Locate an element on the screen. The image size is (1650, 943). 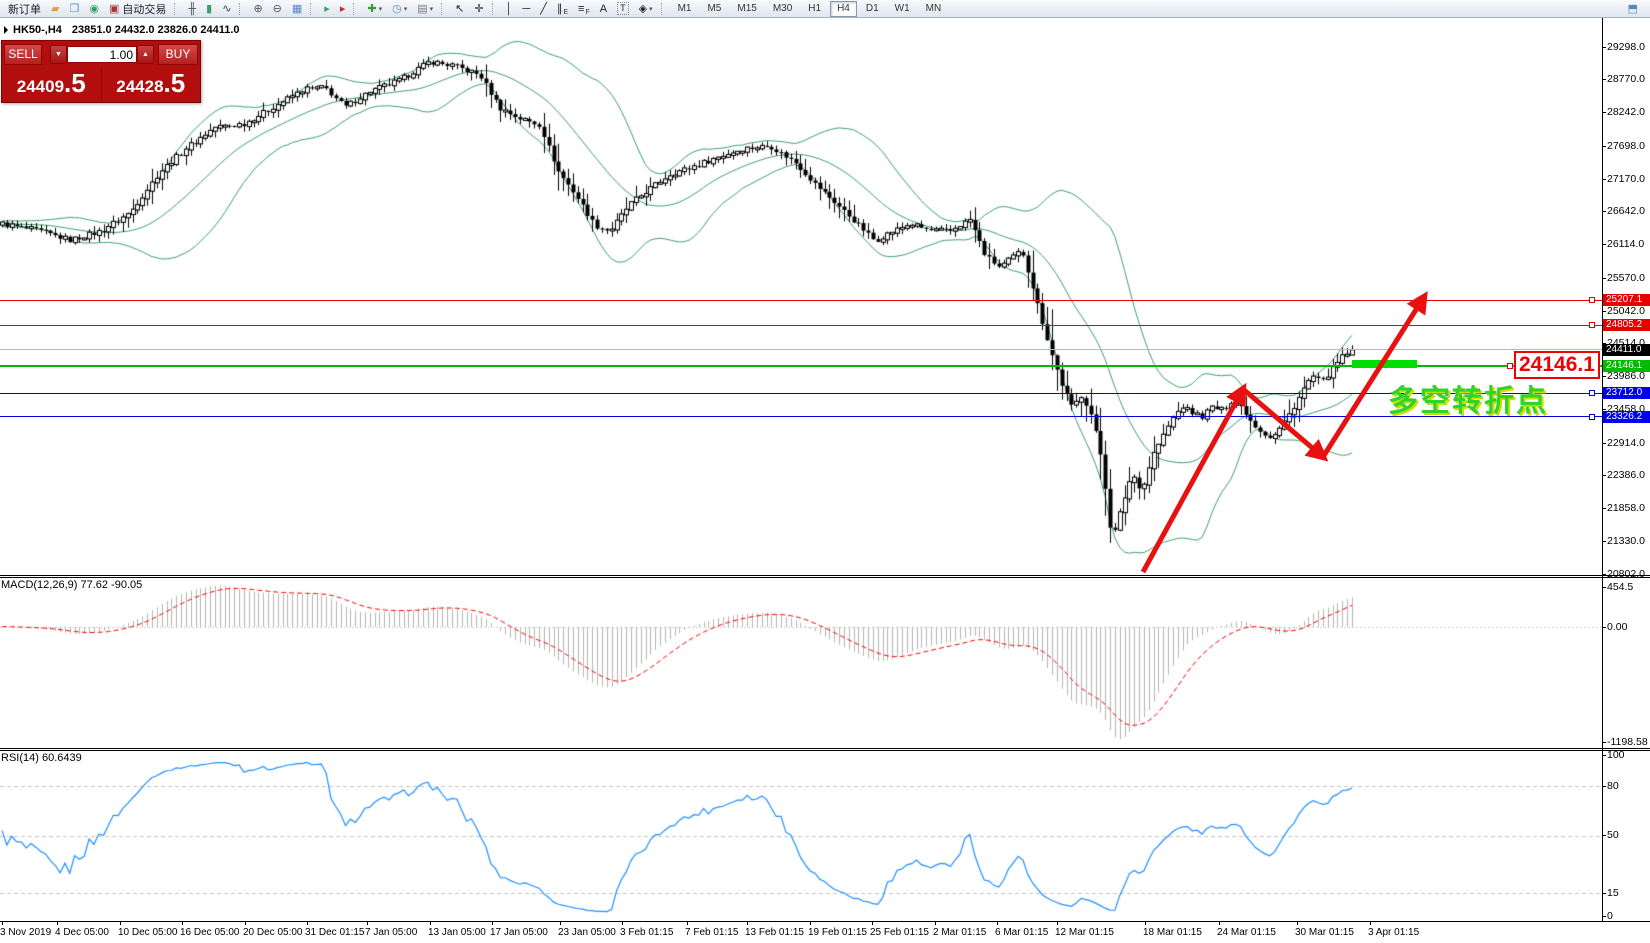
auto-trading-button: ▣ 自动交易 is located at coordinates (137, 8).